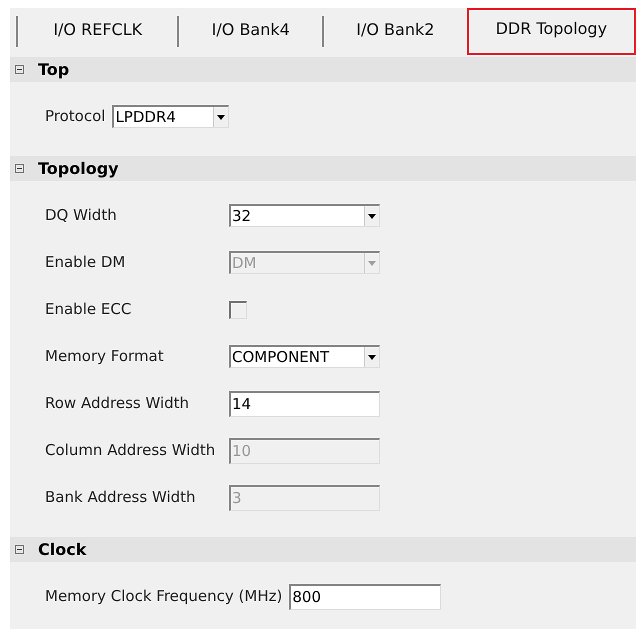 This screenshot has width=636, height=629. I want to click on field-label: Enable ECC, so click(88, 309).